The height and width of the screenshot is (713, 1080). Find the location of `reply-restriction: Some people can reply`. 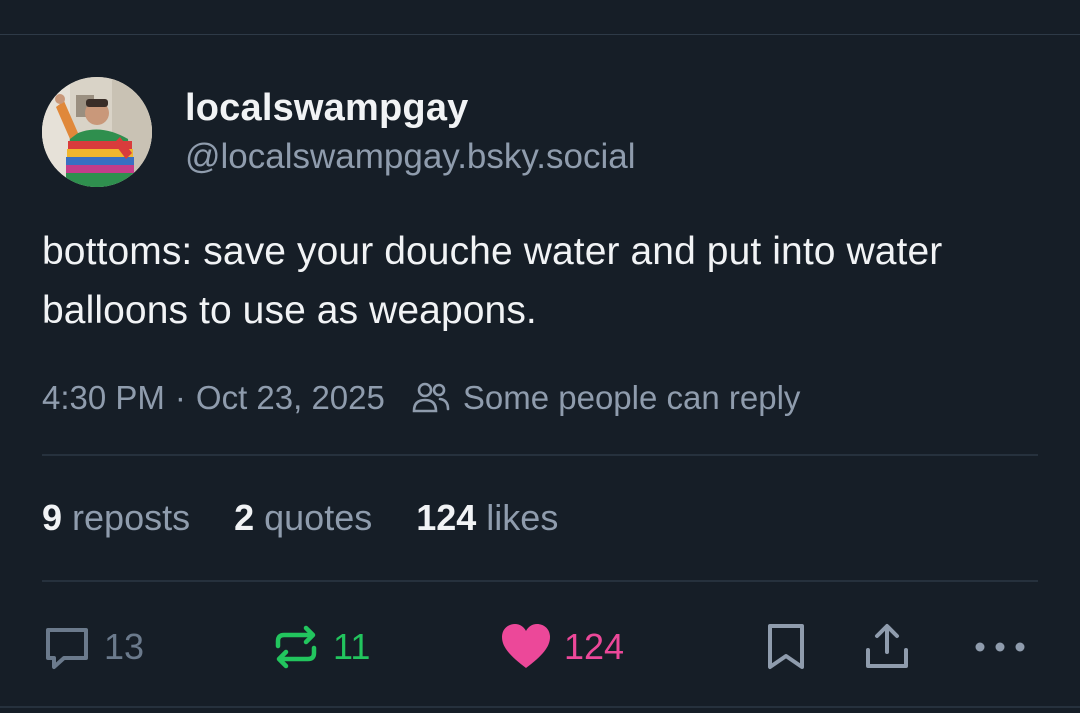

reply-restriction: Some people can reply is located at coordinates (632, 398).